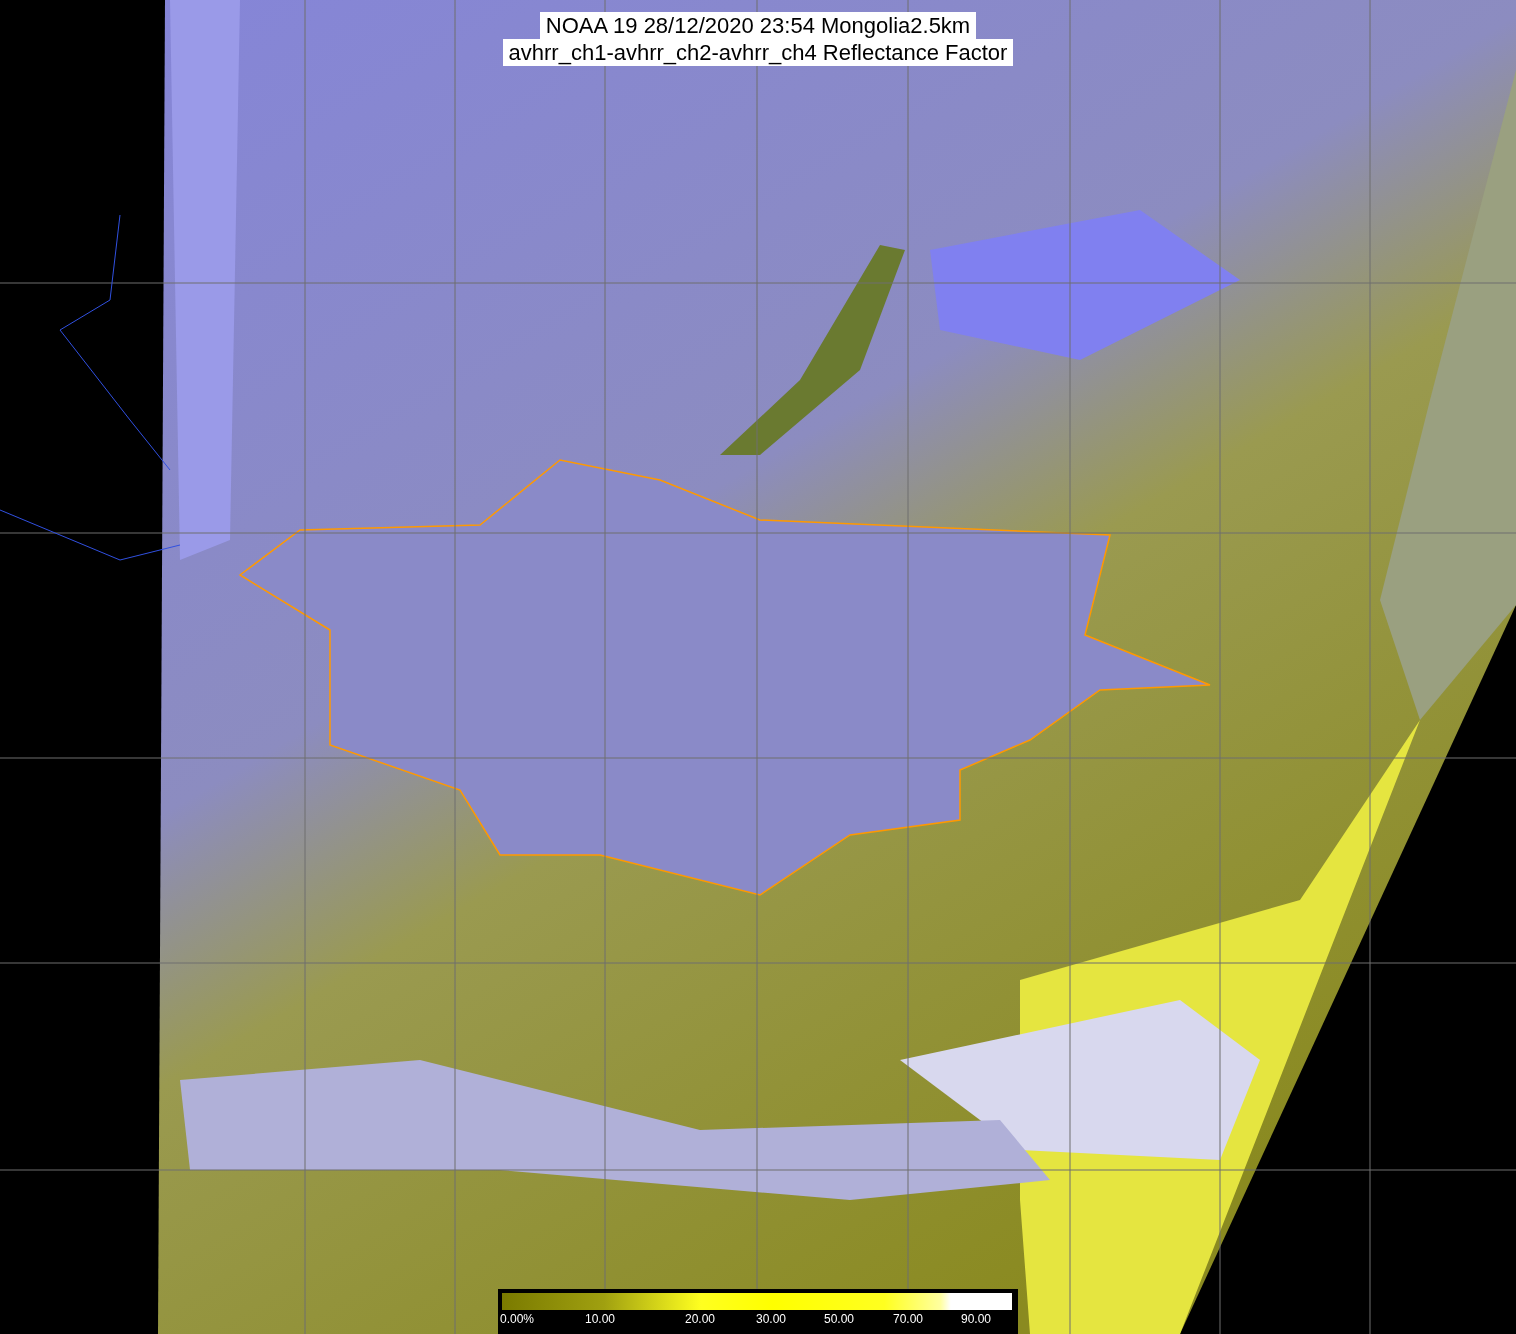  Describe the element at coordinates (700, 1319) in the screenshot. I see `colorbar-tick-label: 20.00` at that location.